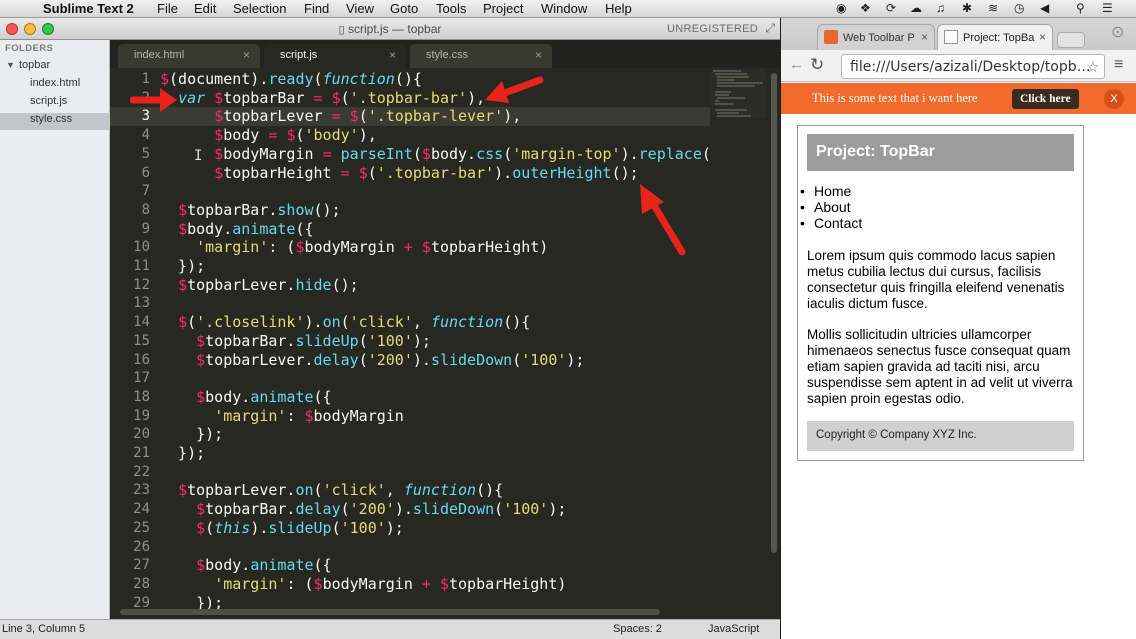  Describe the element at coordinates (259, 285) in the screenshot. I see `code-line: $topbarLever.hide();` at that location.